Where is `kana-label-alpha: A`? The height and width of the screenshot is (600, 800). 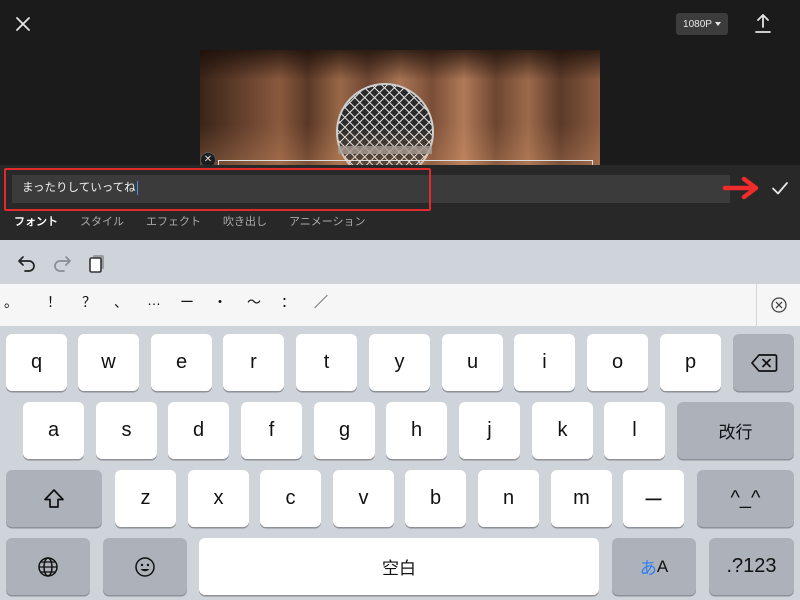 kana-label-alpha: A is located at coordinates (662, 566).